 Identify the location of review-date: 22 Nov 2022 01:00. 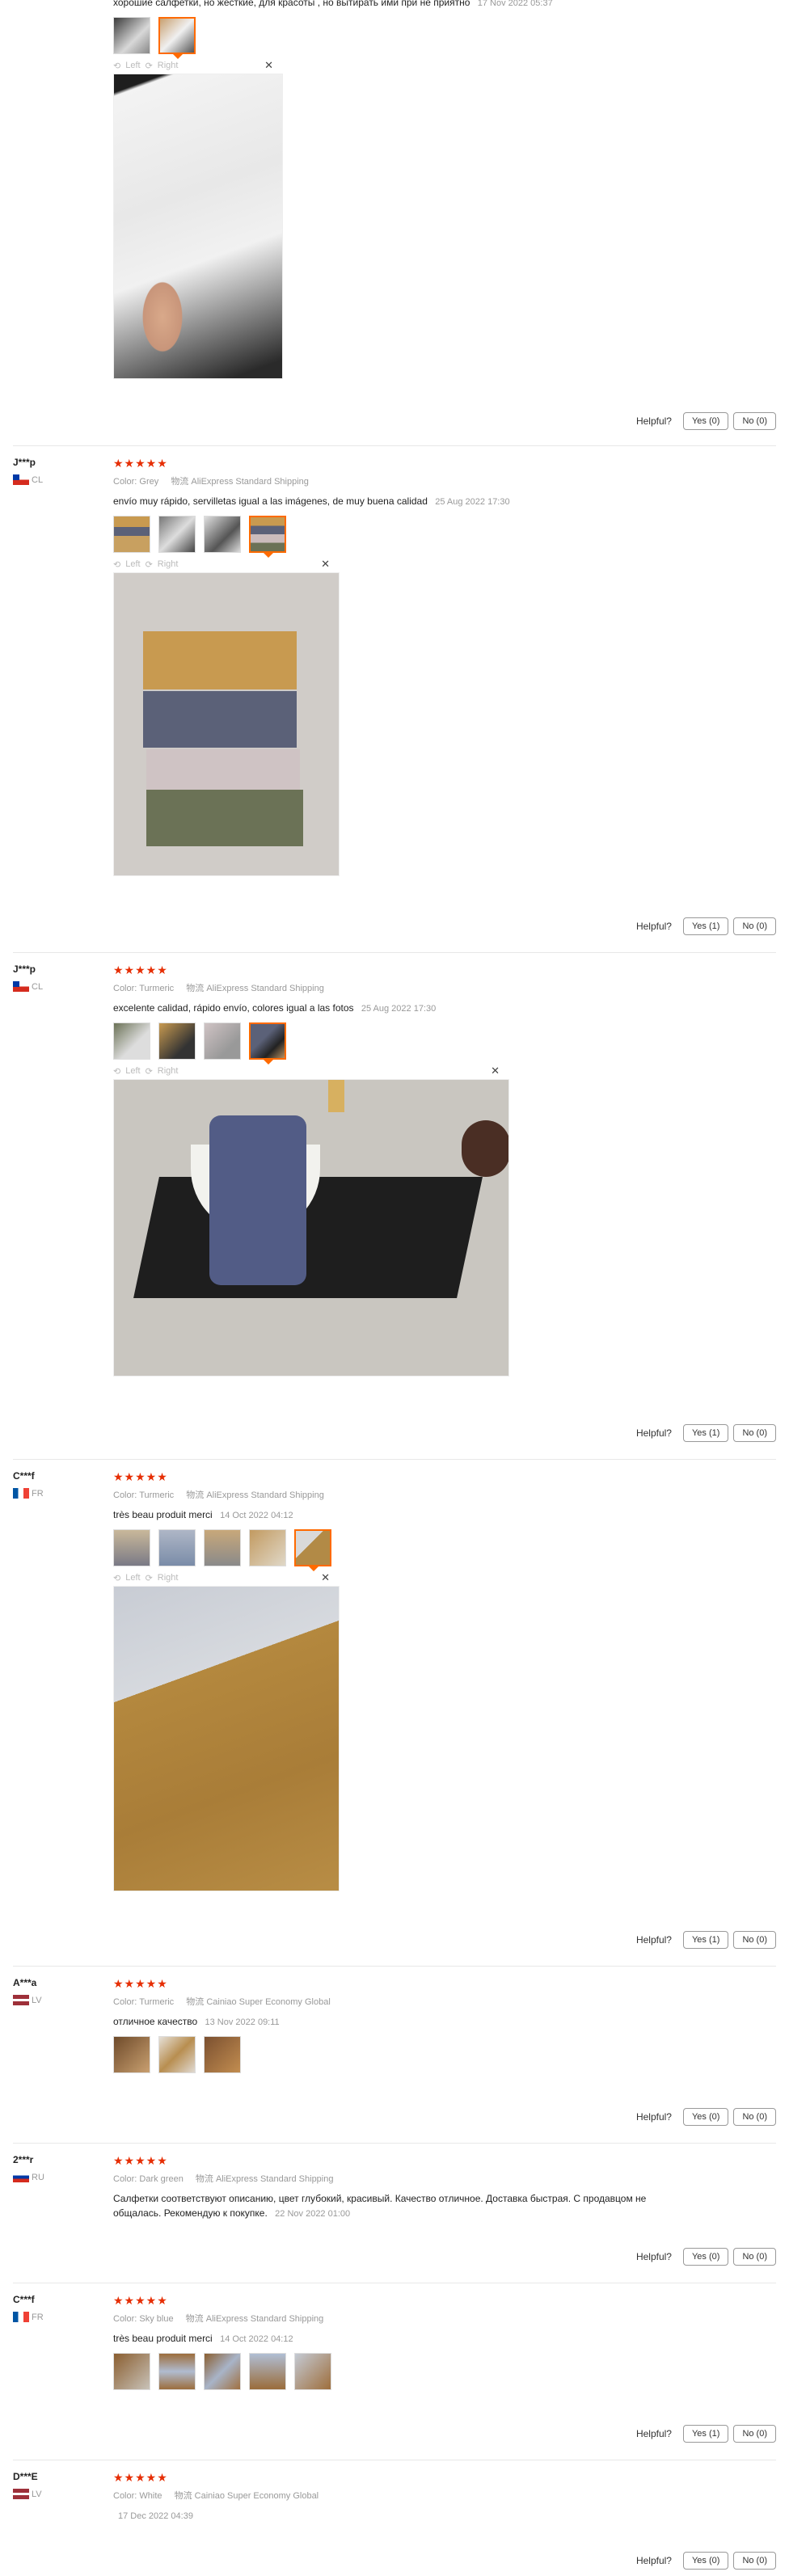
(313, 2214).